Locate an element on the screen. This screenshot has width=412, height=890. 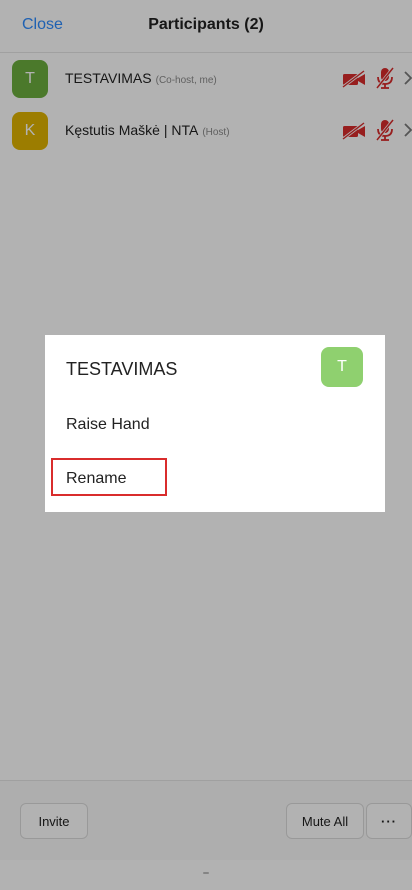
rename-highlight-box is located at coordinates (109, 477).